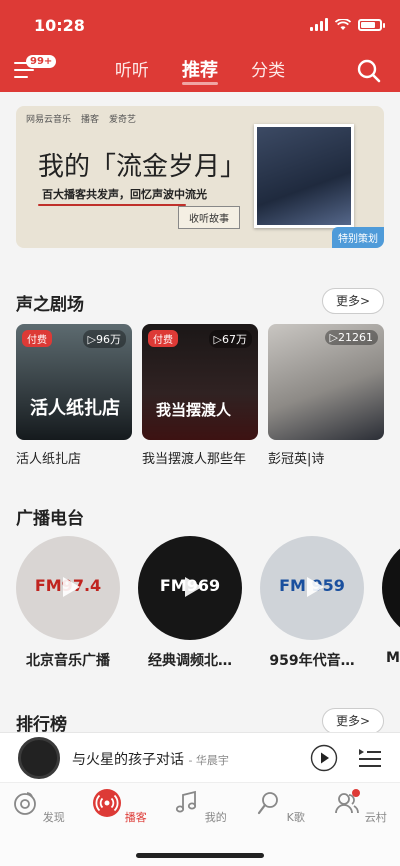  Describe the element at coordinates (186, 801) in the screenshot. I see `music-note-icon` at that location.